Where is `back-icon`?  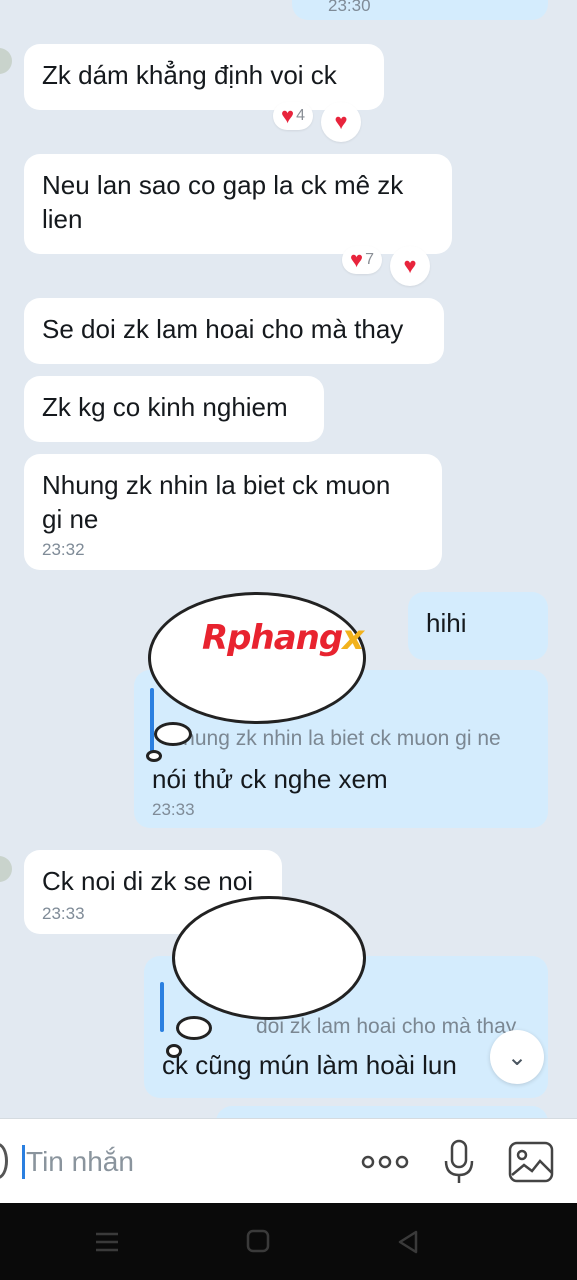 back-icon is located at coordinates (408, 1242).